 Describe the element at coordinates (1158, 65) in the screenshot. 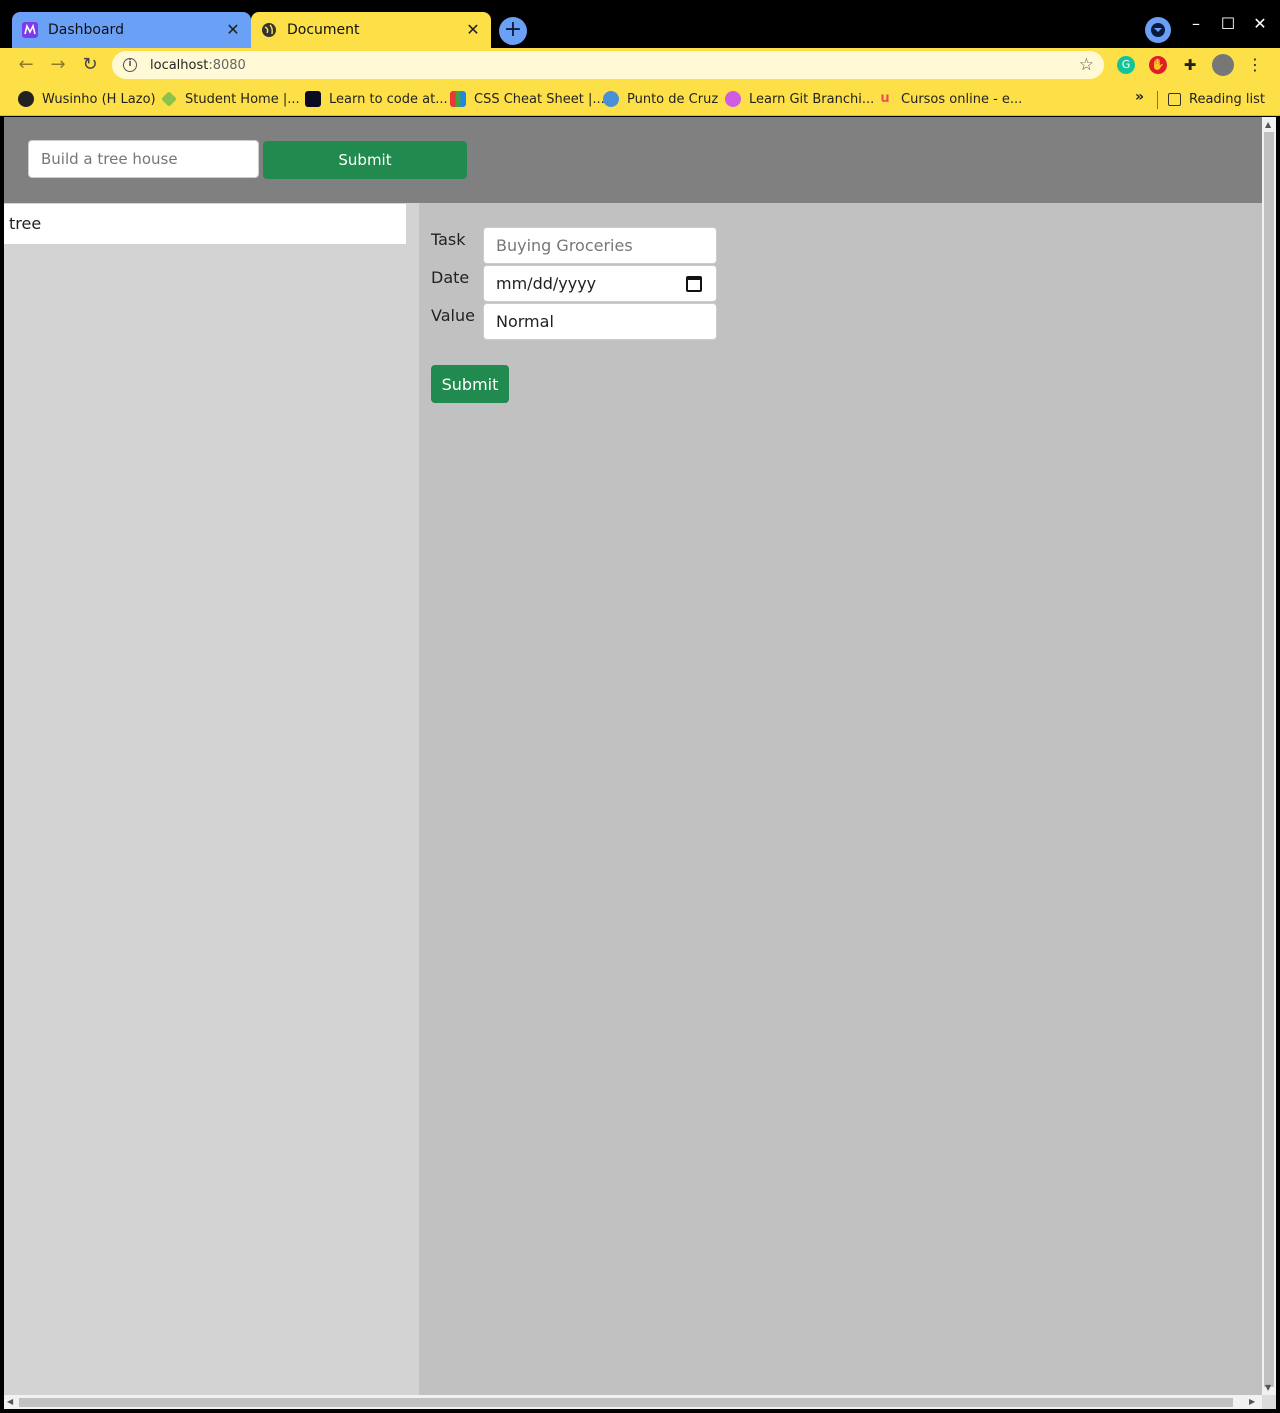

I see `adblock-icon: ✋` at that location.